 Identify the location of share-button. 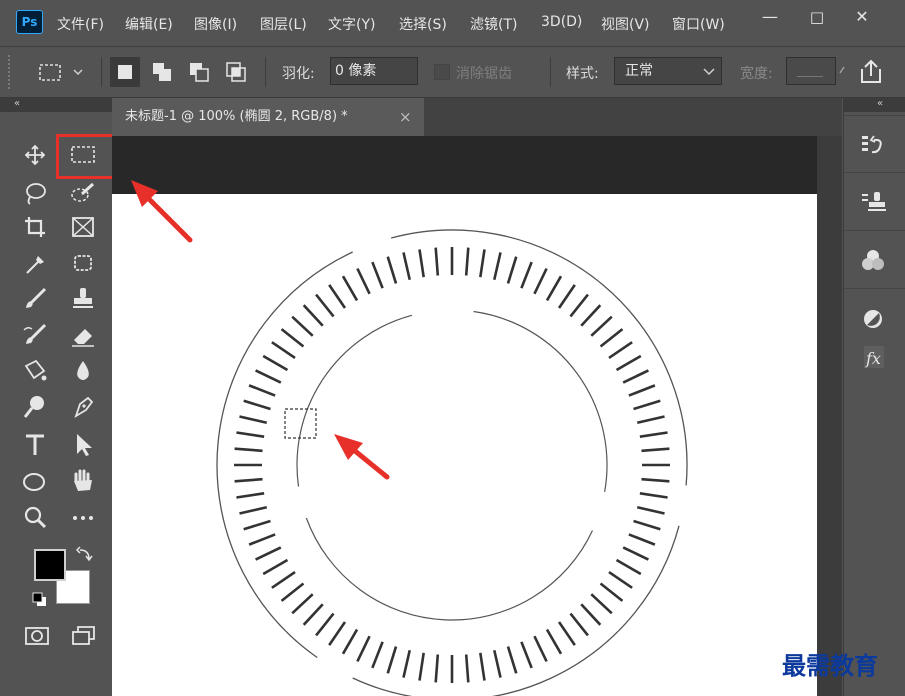
(871, 72).